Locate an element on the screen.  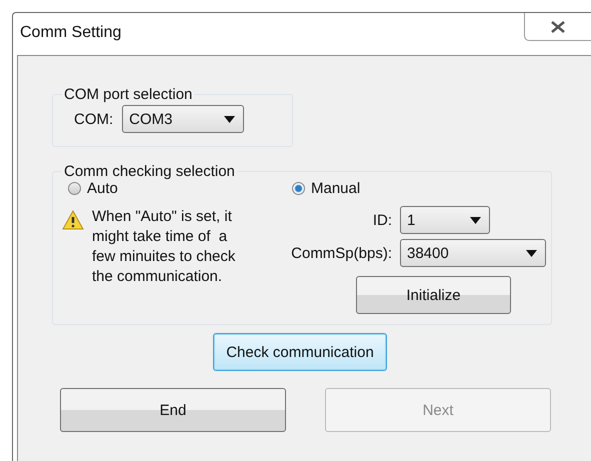
mode-radio: Manual is located at coordinates (420, 188).